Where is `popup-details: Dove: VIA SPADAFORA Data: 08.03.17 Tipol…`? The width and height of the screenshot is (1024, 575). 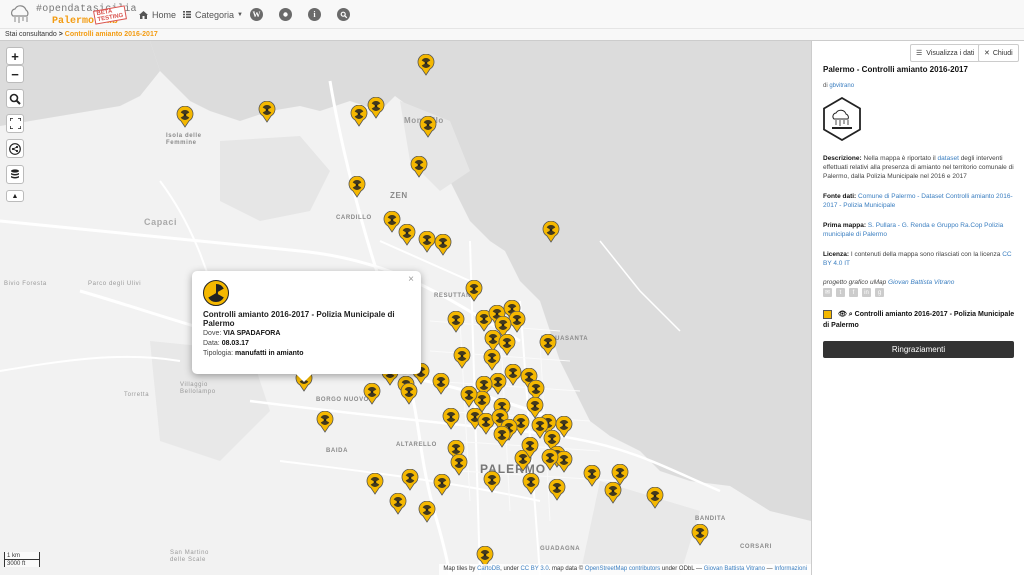 popup-details: Dove: VIA SPADAFORA Data: 08.03.17 Tipol… is located at coordinates (253, 344).